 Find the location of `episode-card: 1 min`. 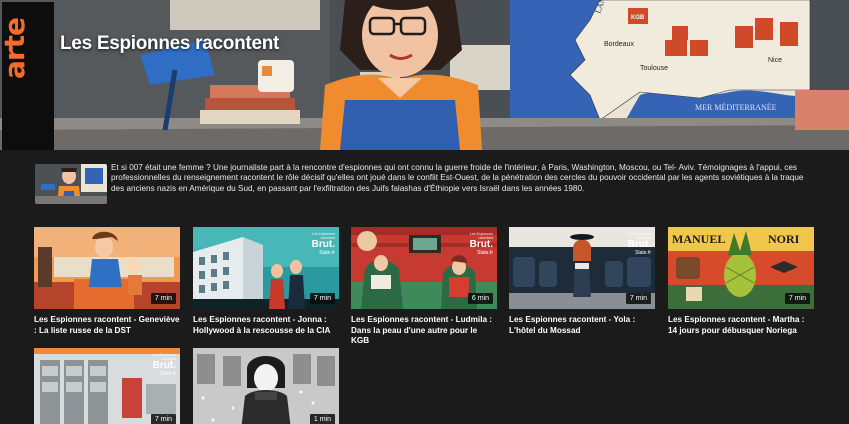

episode-card: 1 min is located at coordinates (266, 386).